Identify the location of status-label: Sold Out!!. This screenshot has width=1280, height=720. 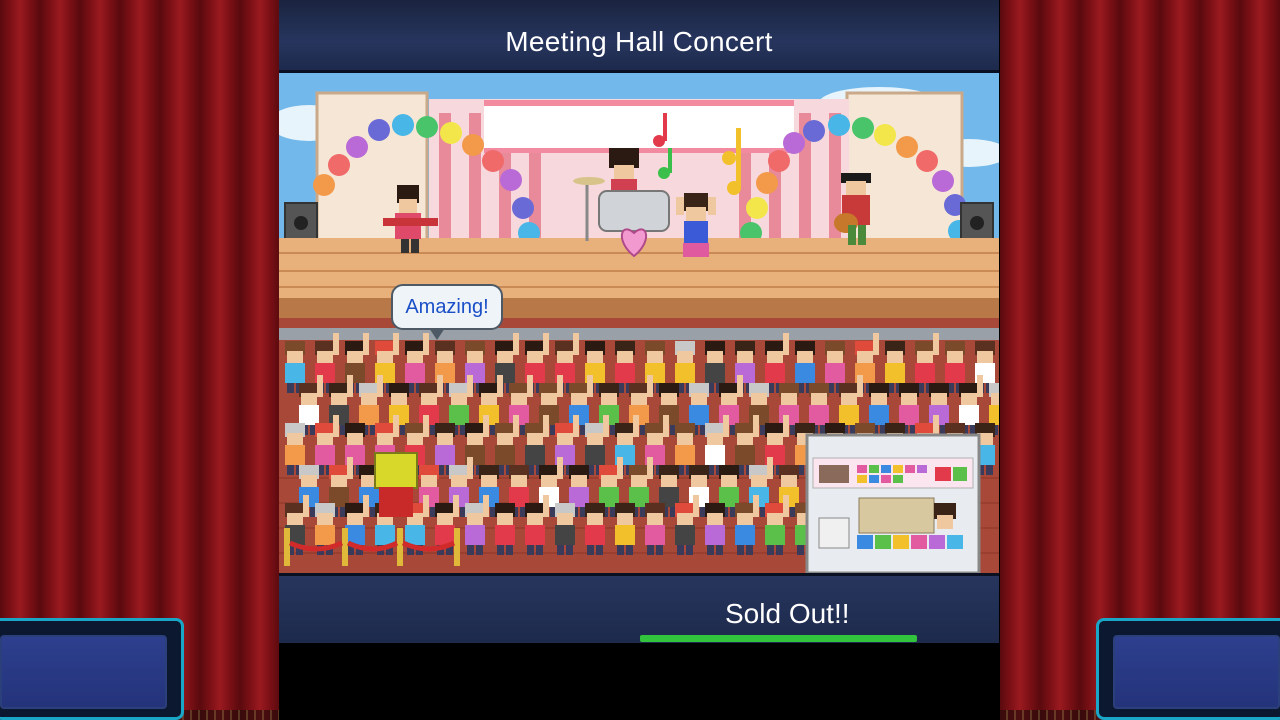
(787, 613).